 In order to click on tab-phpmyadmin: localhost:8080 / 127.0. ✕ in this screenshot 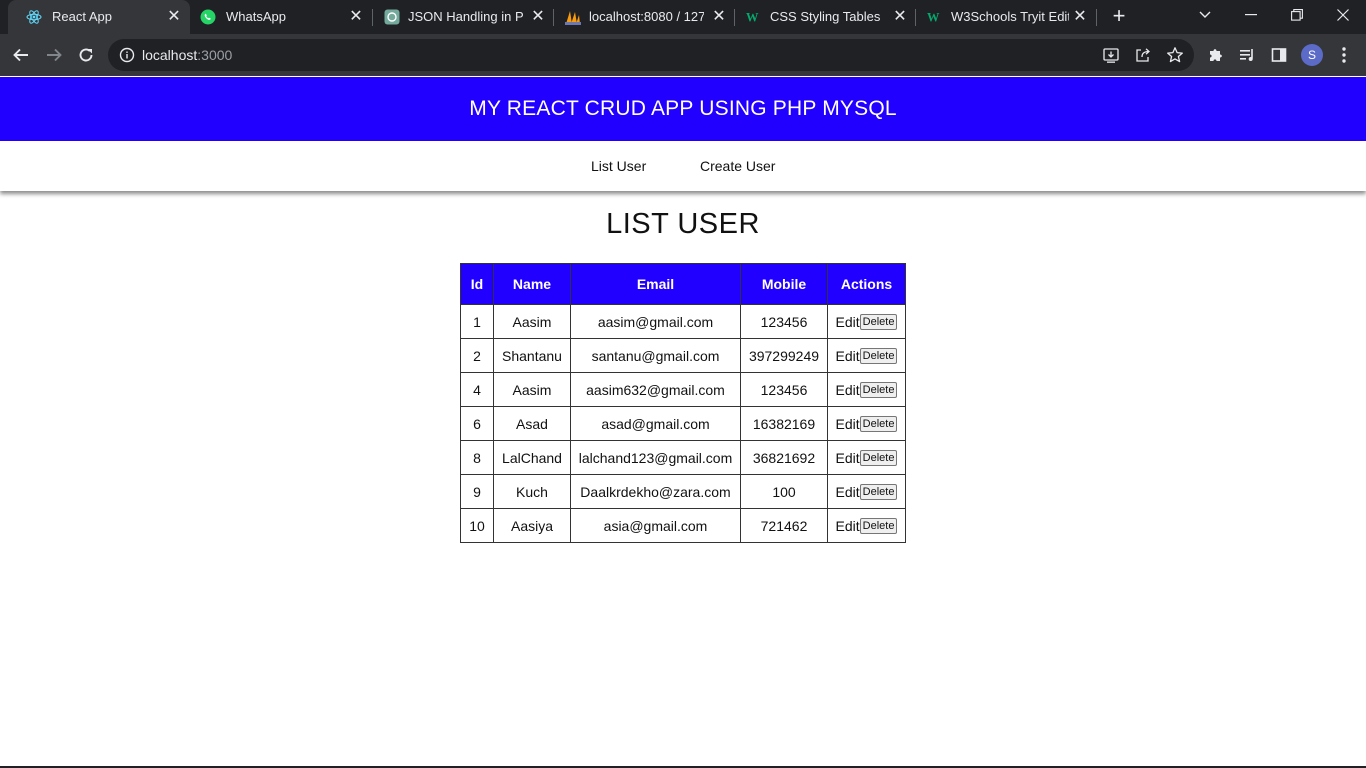, I will do `click(644, 17)`.